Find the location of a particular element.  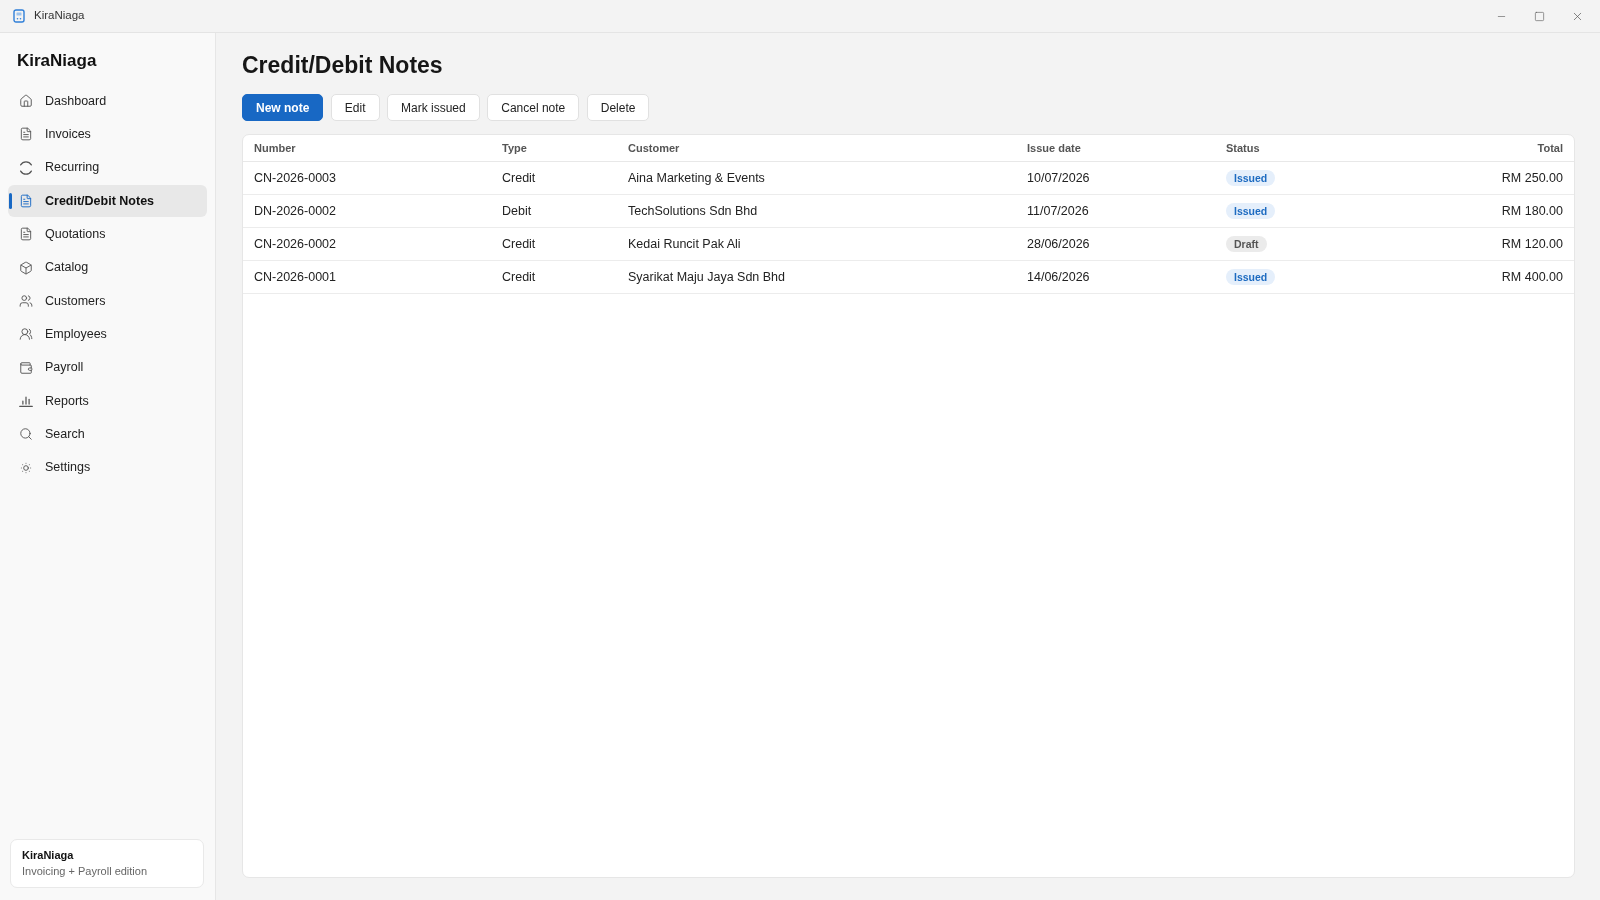

table-cell-text: 14/06/2026 is located at coordinates (1058, 277).